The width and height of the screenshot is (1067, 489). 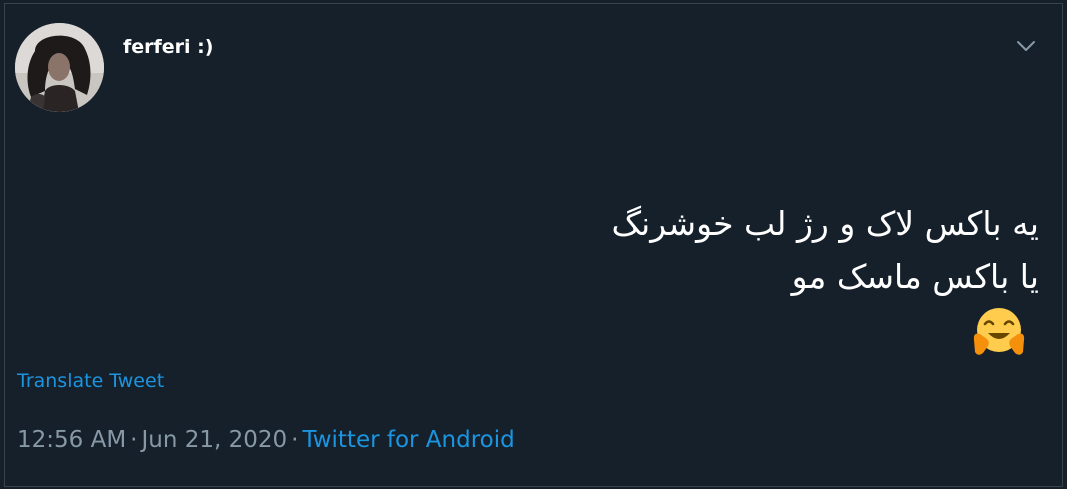 What do you see at coordinates (4, 245) in the screenshot?
I see `card-border-left` at bounding box center [4, 245].